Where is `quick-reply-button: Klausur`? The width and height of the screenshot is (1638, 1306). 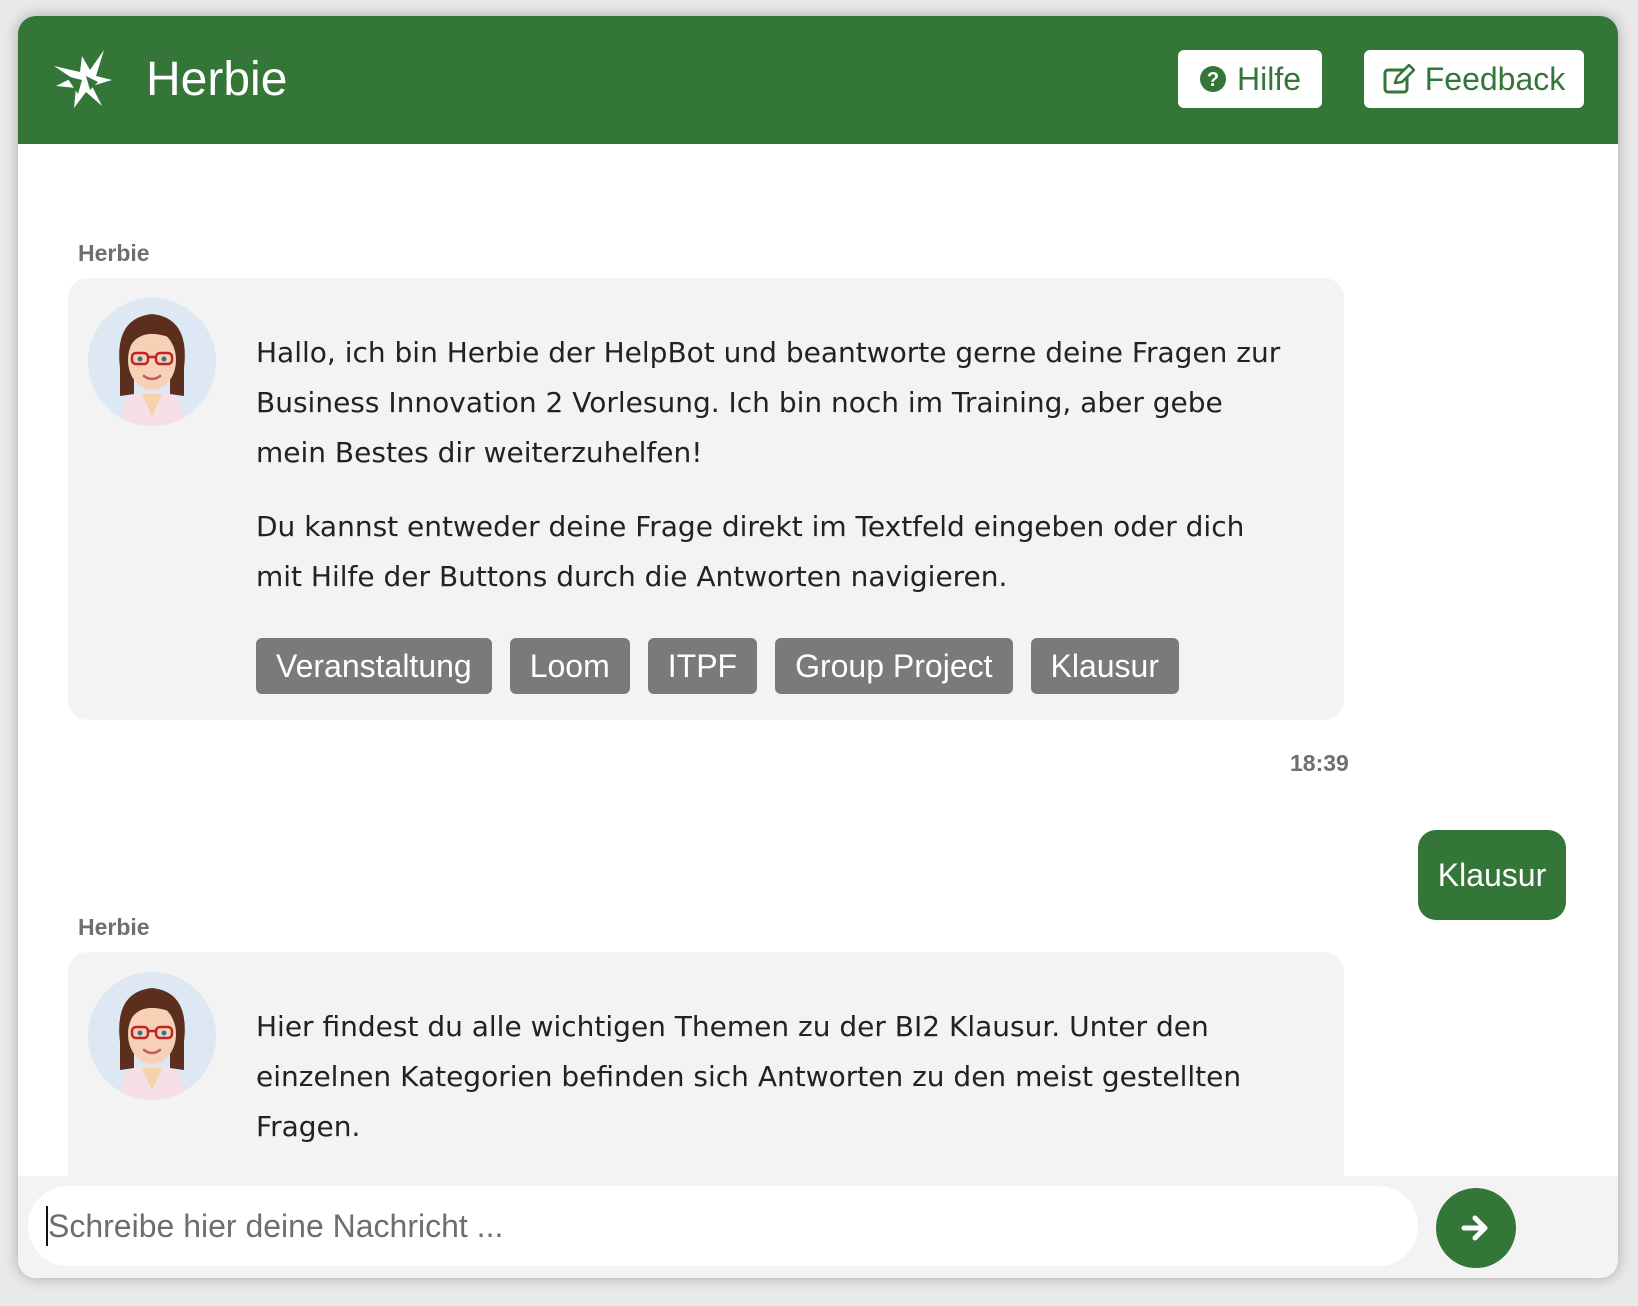 quick-reply-button: Klausur is located at coordinates (1104, 666).